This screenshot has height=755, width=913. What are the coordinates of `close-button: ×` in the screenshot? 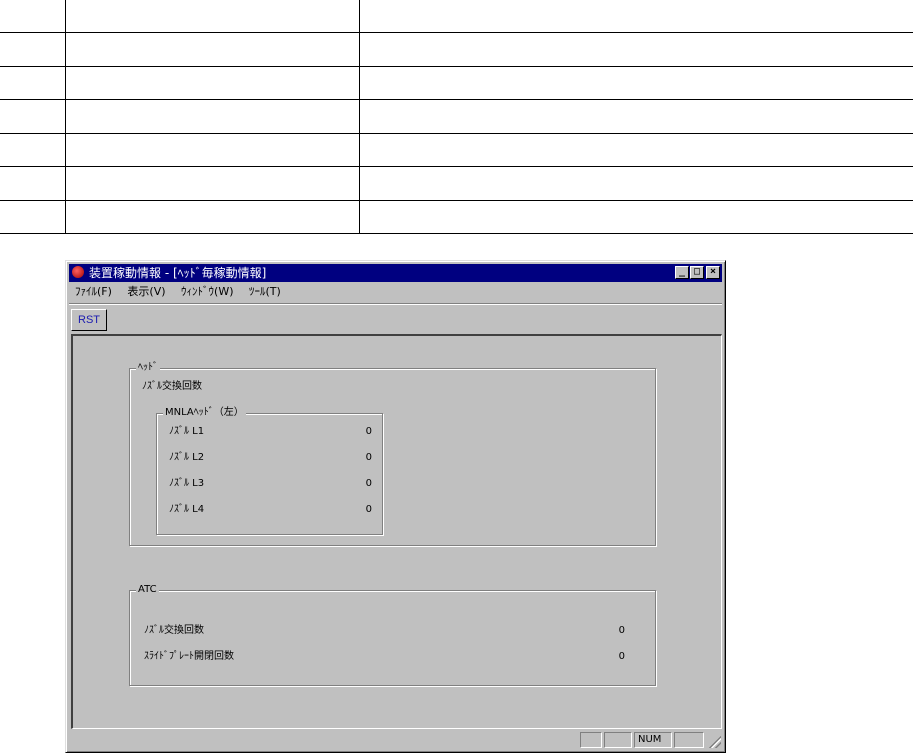 It's located at (713, 272).